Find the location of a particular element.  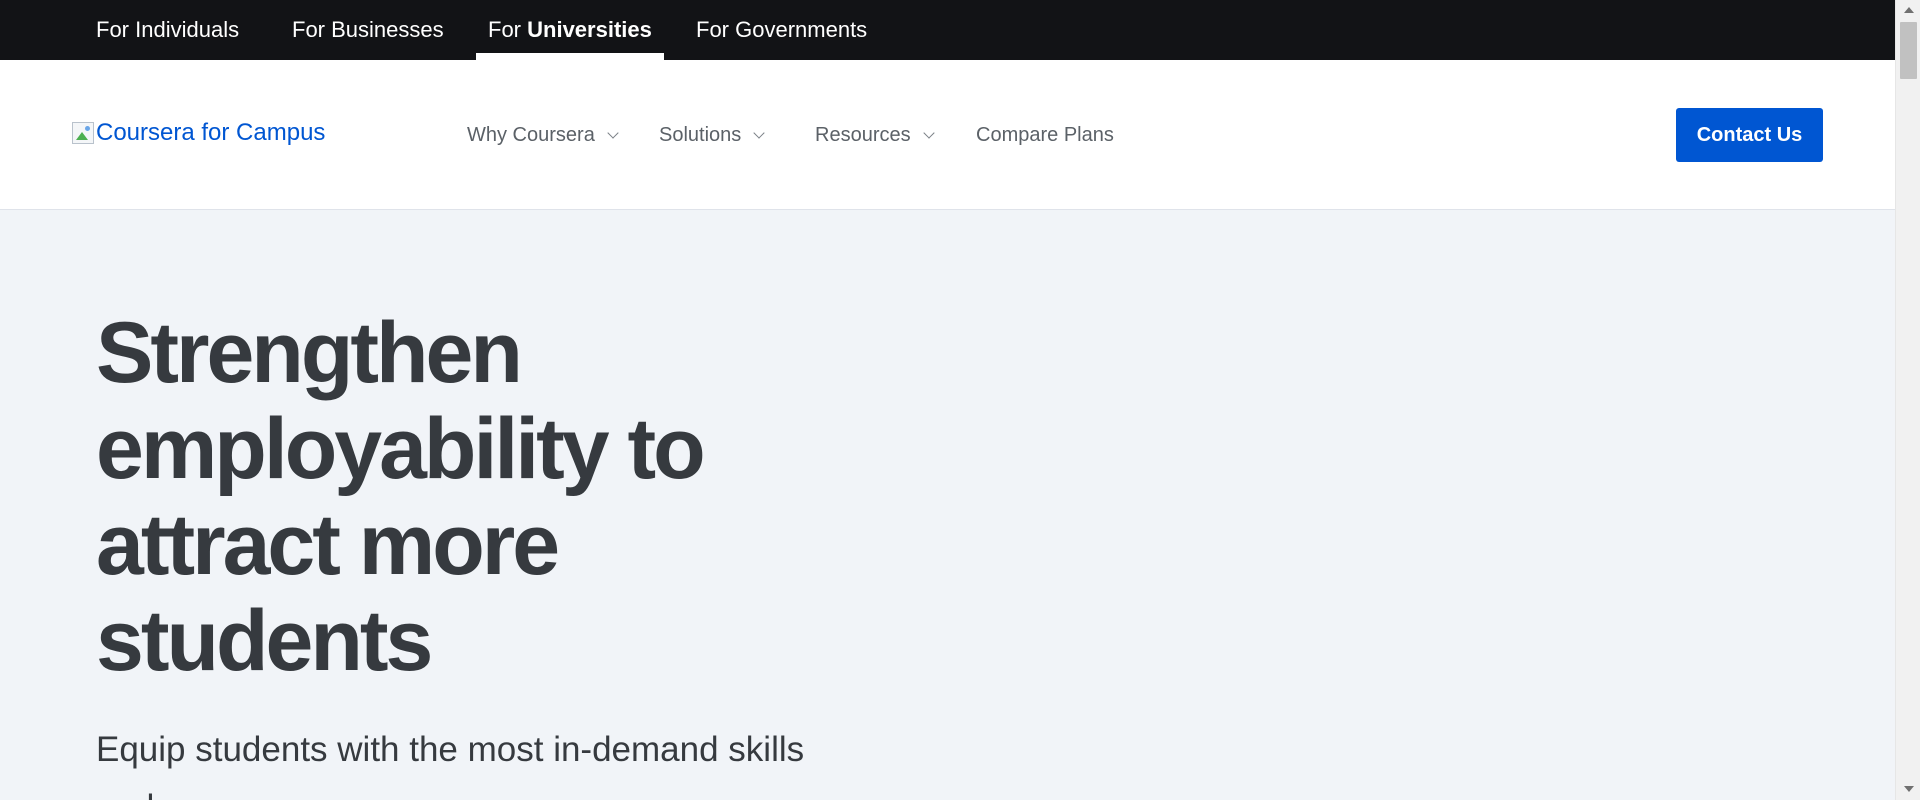

audience-tab-label: Individuals is located at coordinates (187, 29).